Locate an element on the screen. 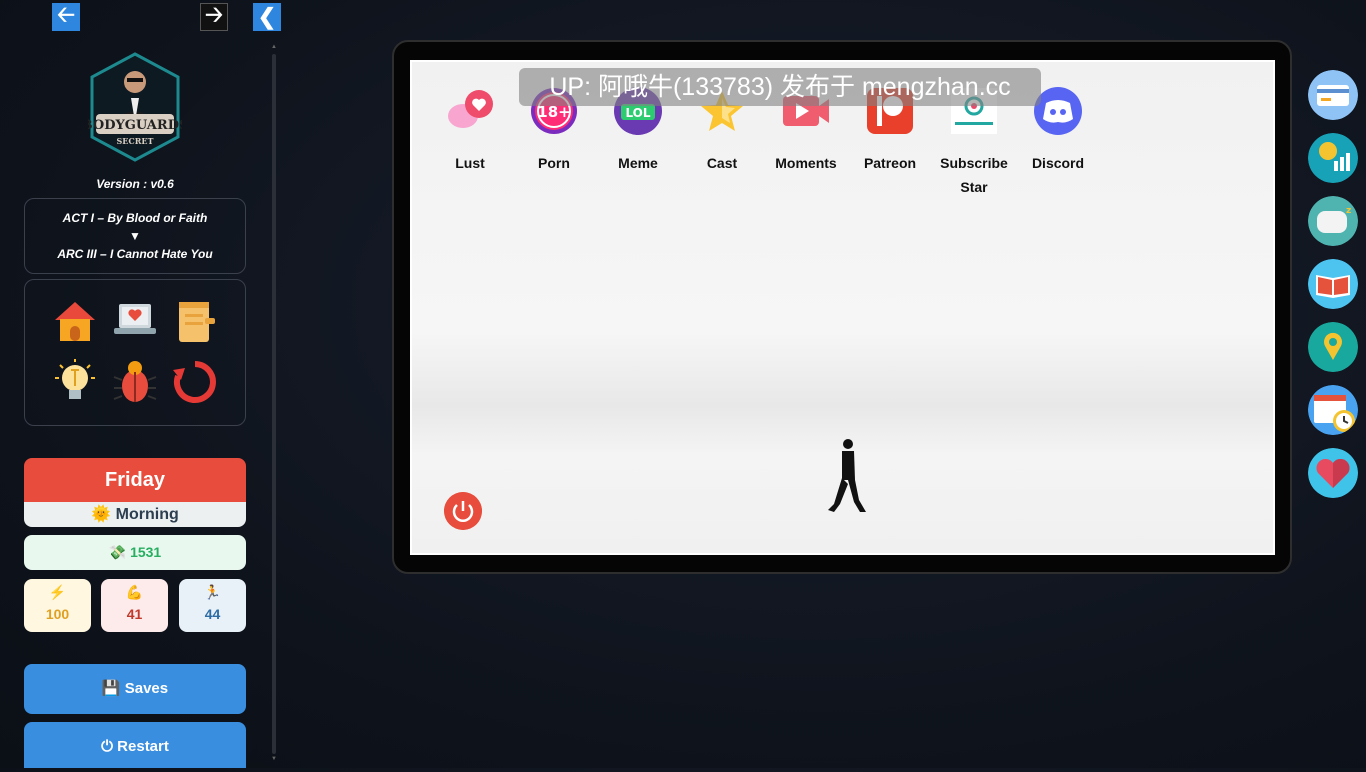 Image resolution: width=1366 pixels, height=772 pixels. back-button: 🡠 is located at coordinates (66, 16).